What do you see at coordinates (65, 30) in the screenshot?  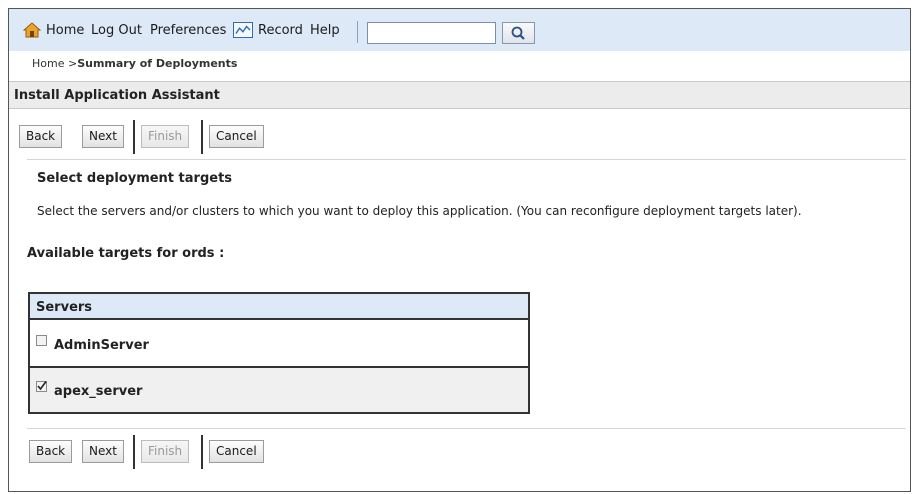 I see `home-link: Home` at bounding box center [65, 30].